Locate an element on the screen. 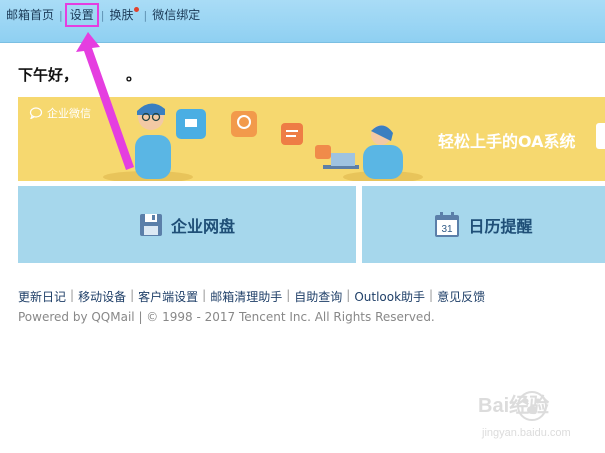  greeting: 下午好， 。 is located at coordinates (79, 74).